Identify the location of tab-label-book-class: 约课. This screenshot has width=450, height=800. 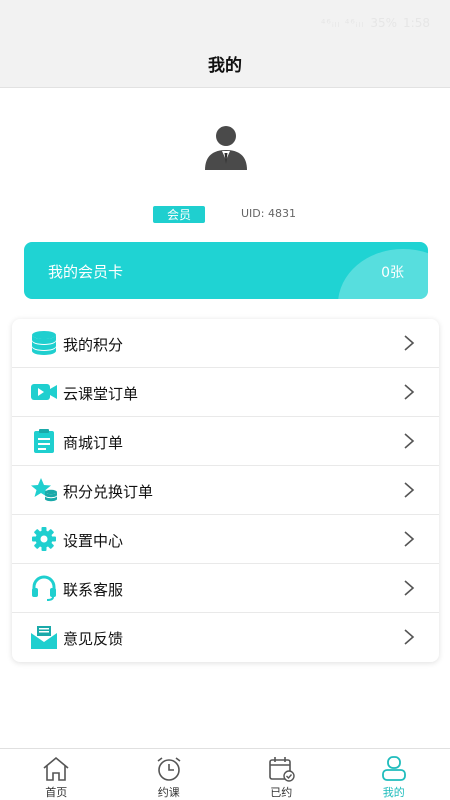
(168, 792).